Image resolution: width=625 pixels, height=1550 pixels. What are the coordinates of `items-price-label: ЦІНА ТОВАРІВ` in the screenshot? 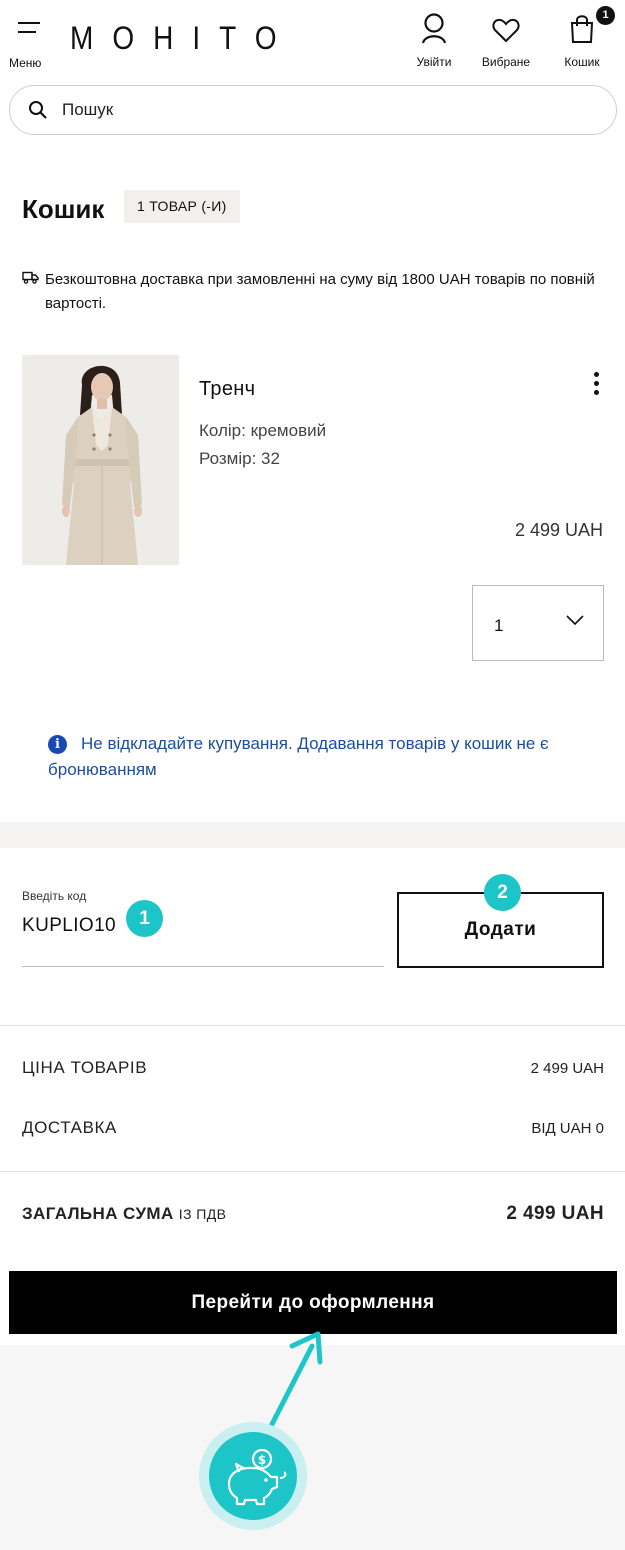 It's located at (85, 1067).